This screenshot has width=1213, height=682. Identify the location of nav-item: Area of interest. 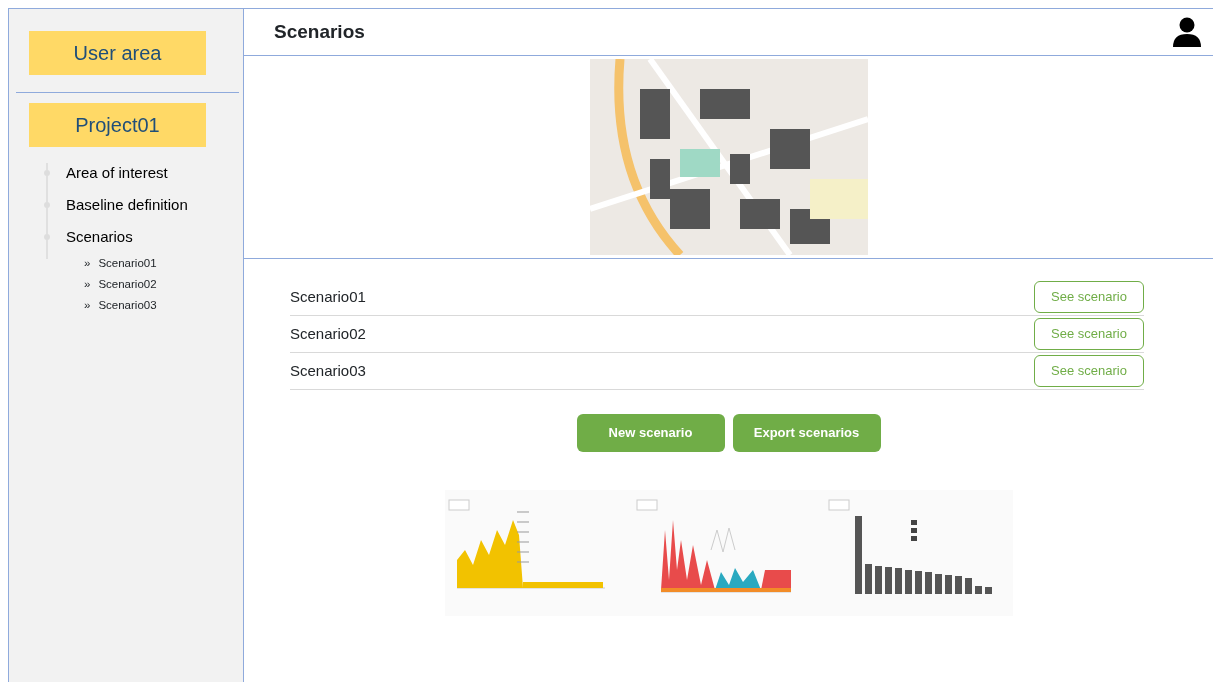
(117, 173).